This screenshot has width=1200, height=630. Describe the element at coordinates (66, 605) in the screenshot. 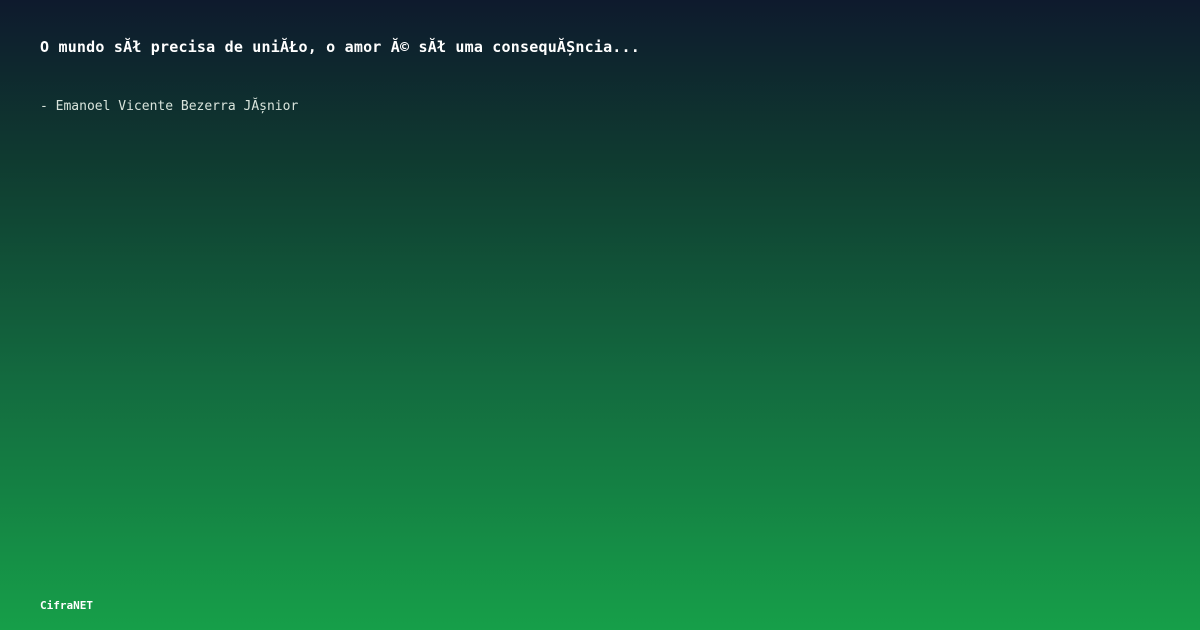

I see `brand-logo-text: CifraNET` at that location.